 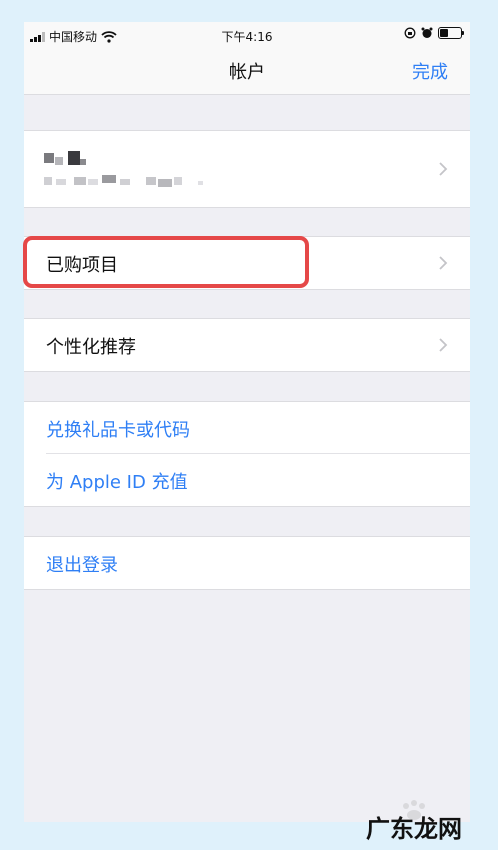 I want to click on status-bar: 中国移动 下午4:16, so click(x=247, y=35).